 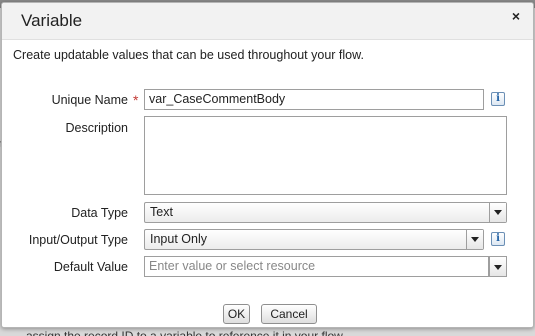 What do you see at coordinates (90, 267) in the screenshot?
I see `default-value-label: Default Value` at bounding box center [90, 267].